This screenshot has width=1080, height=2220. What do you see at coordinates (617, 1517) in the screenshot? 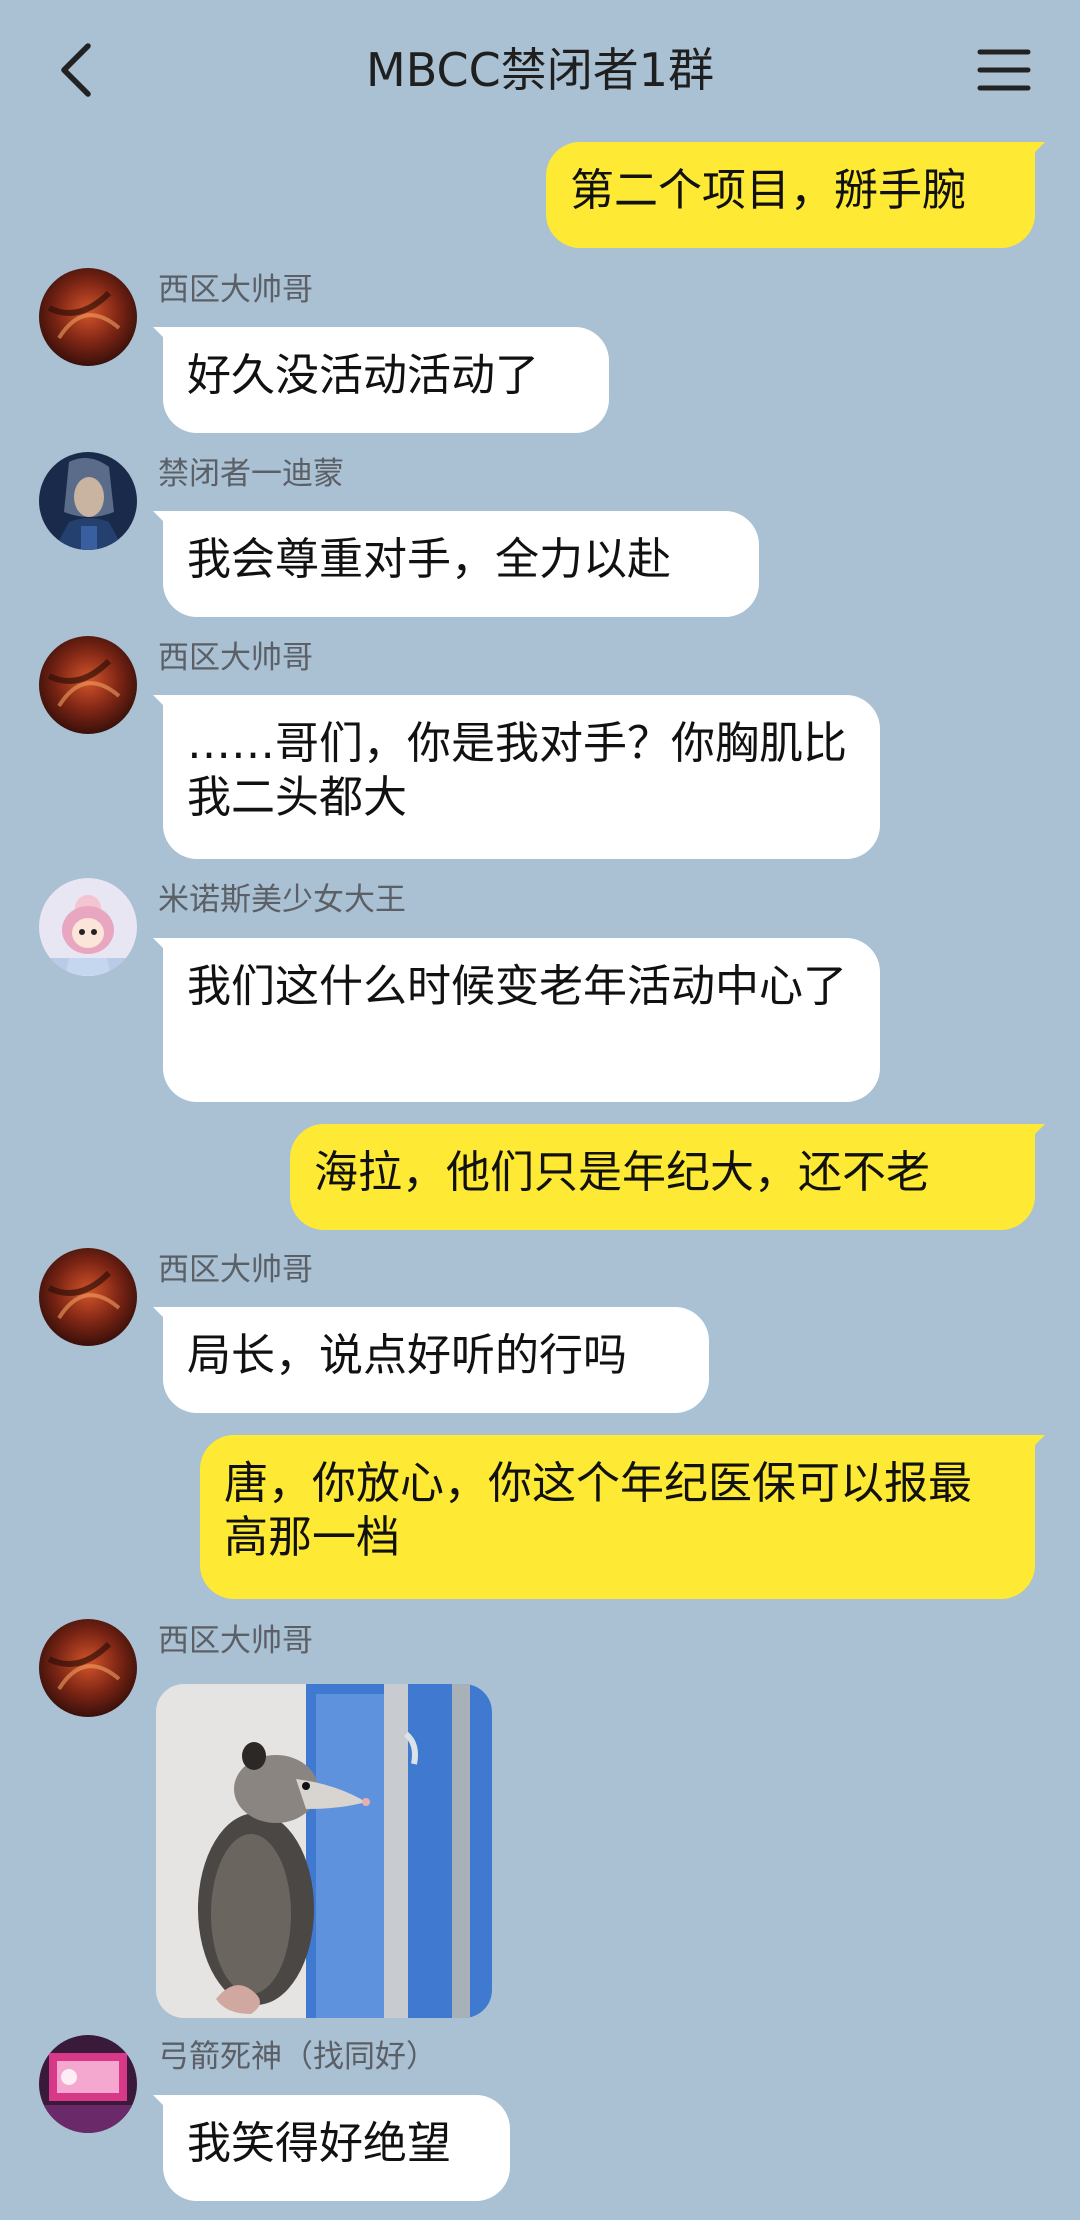
I see `message-bubble-self: 唐，你放心，你这个年纪医保可以报最高那一档` at bounding box center [617, 1517].